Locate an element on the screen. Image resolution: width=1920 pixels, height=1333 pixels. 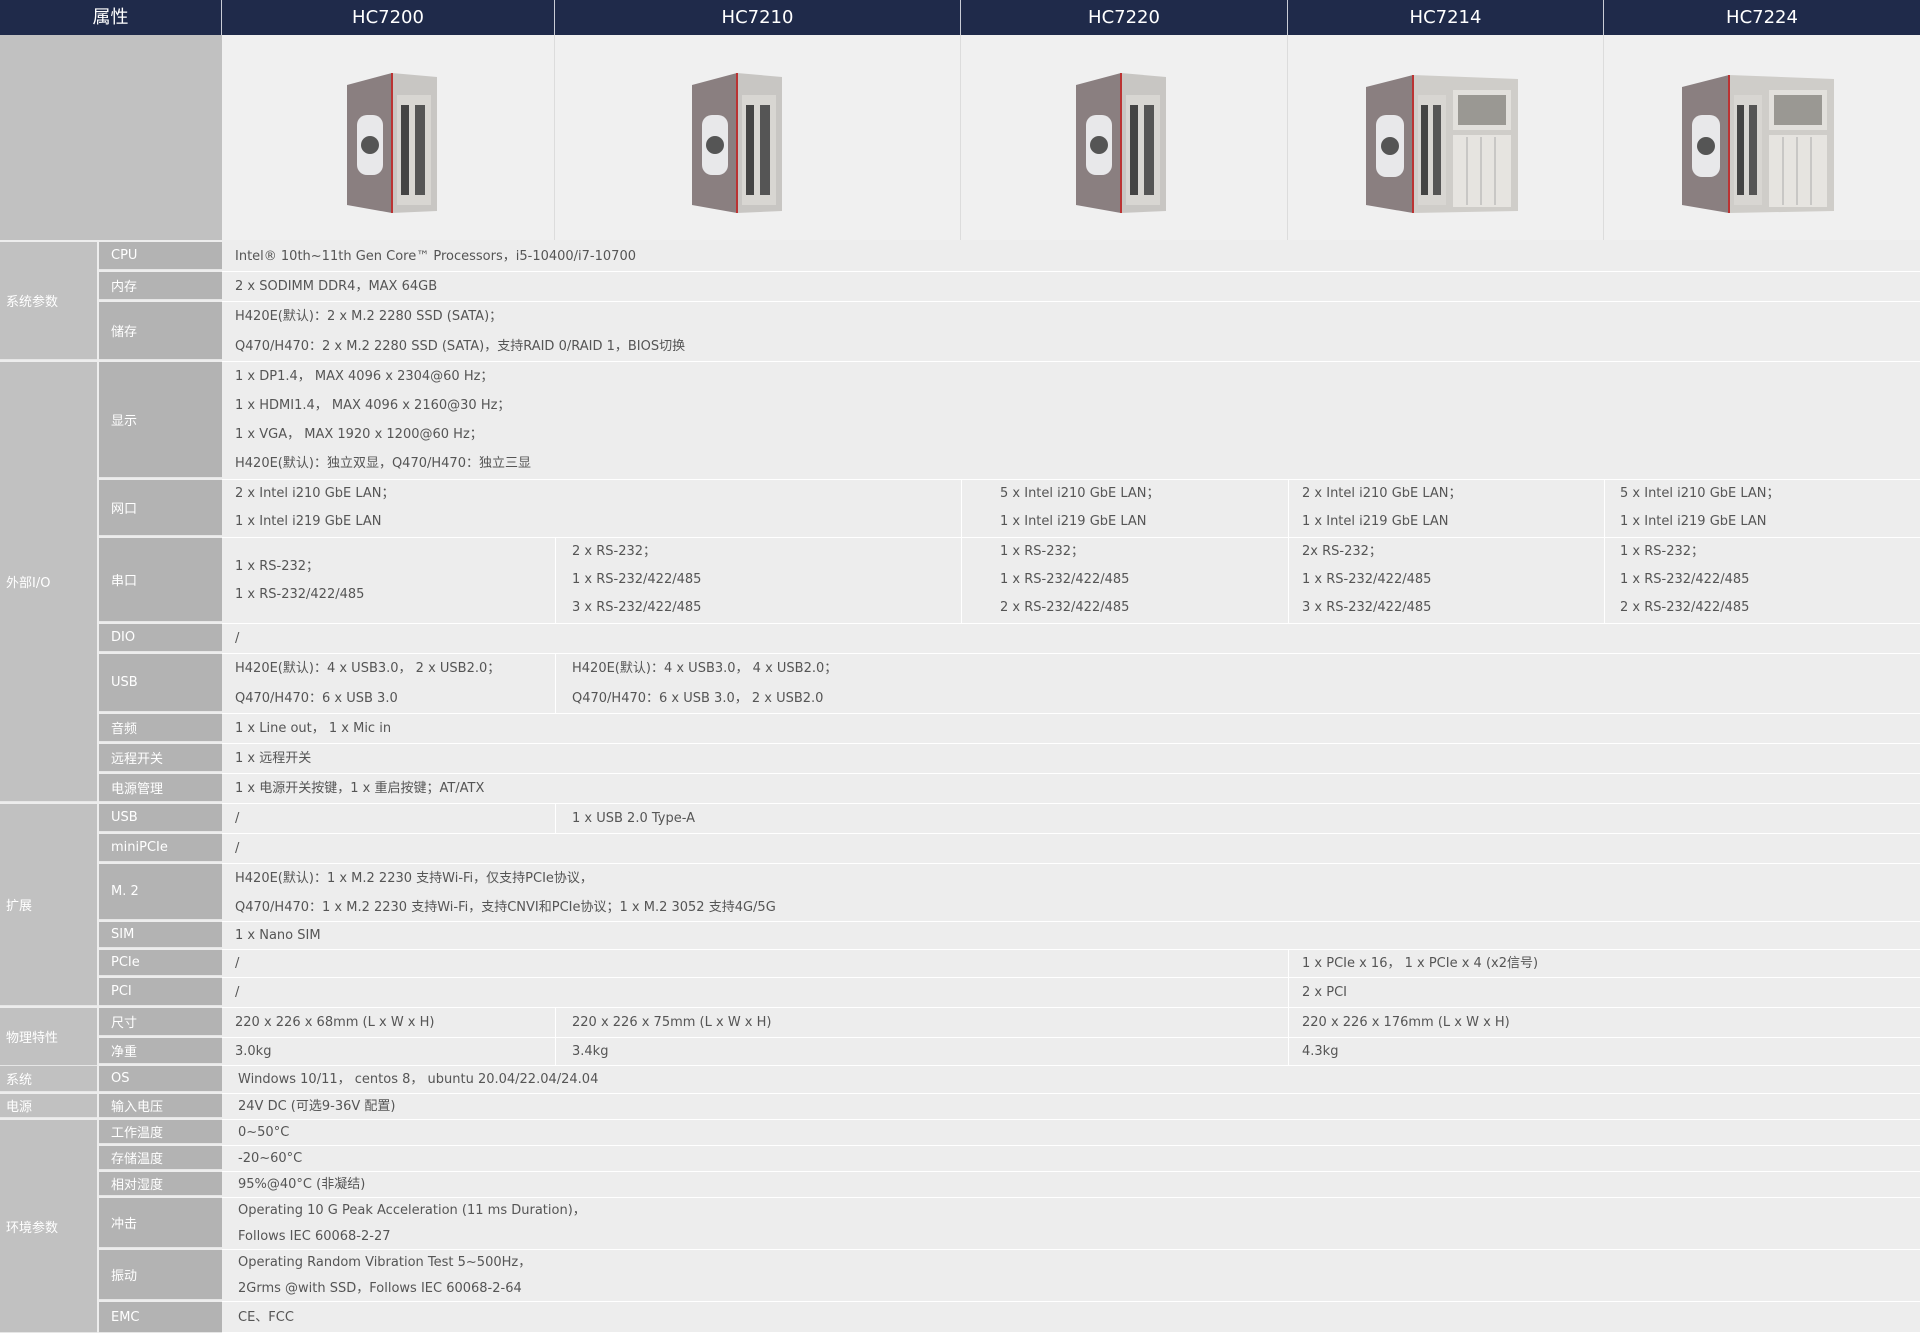
group-expansion: 扩展 is located at coordinates (48, 905).